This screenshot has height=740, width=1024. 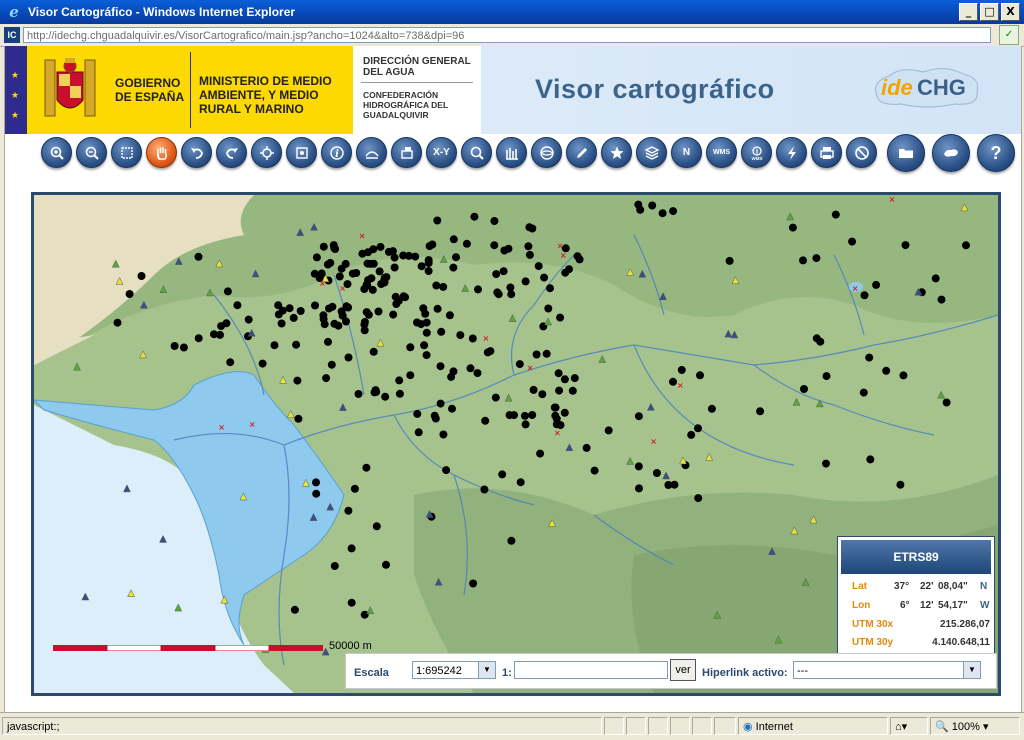 What do you see at coordinates (476, 152) in the screenshot?
I see `search-button` at bounding box center [476, 152].